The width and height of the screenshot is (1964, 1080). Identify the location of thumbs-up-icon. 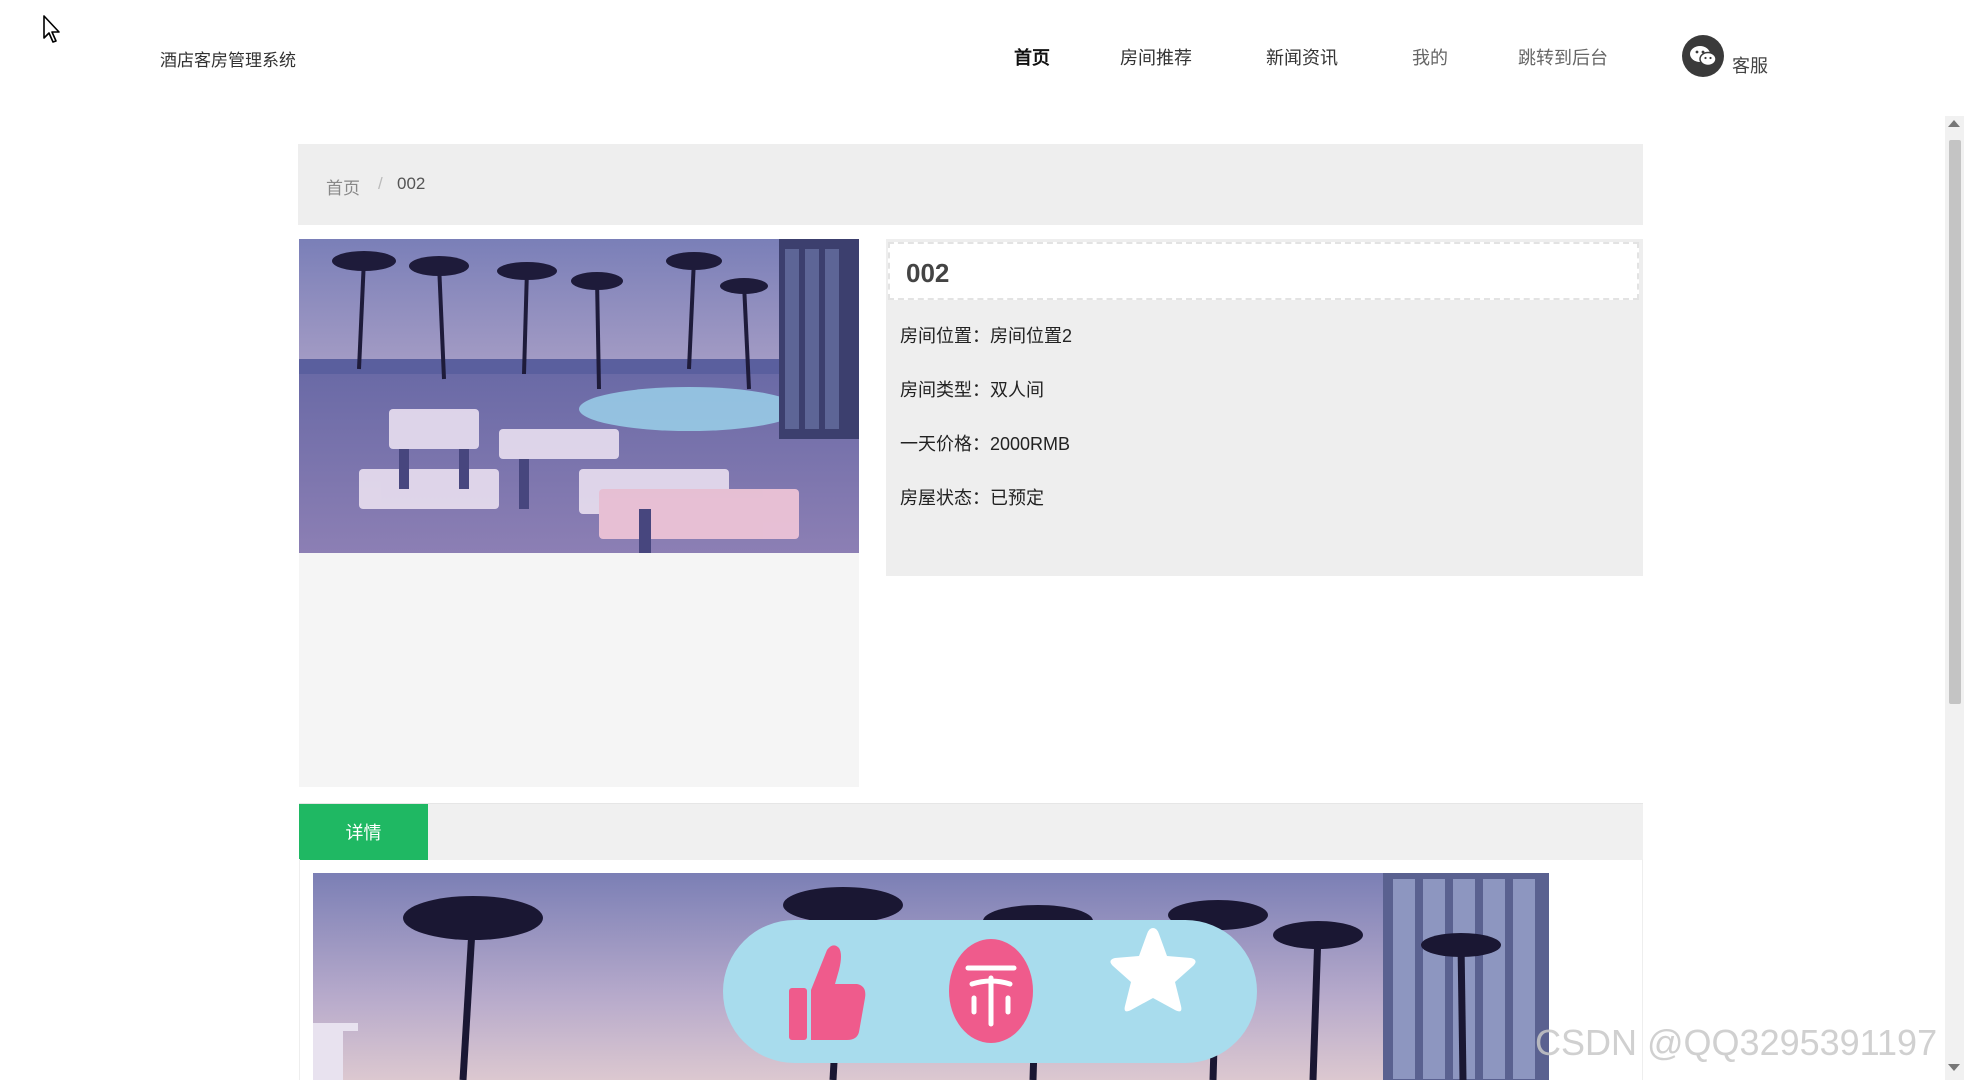
(827, 991).